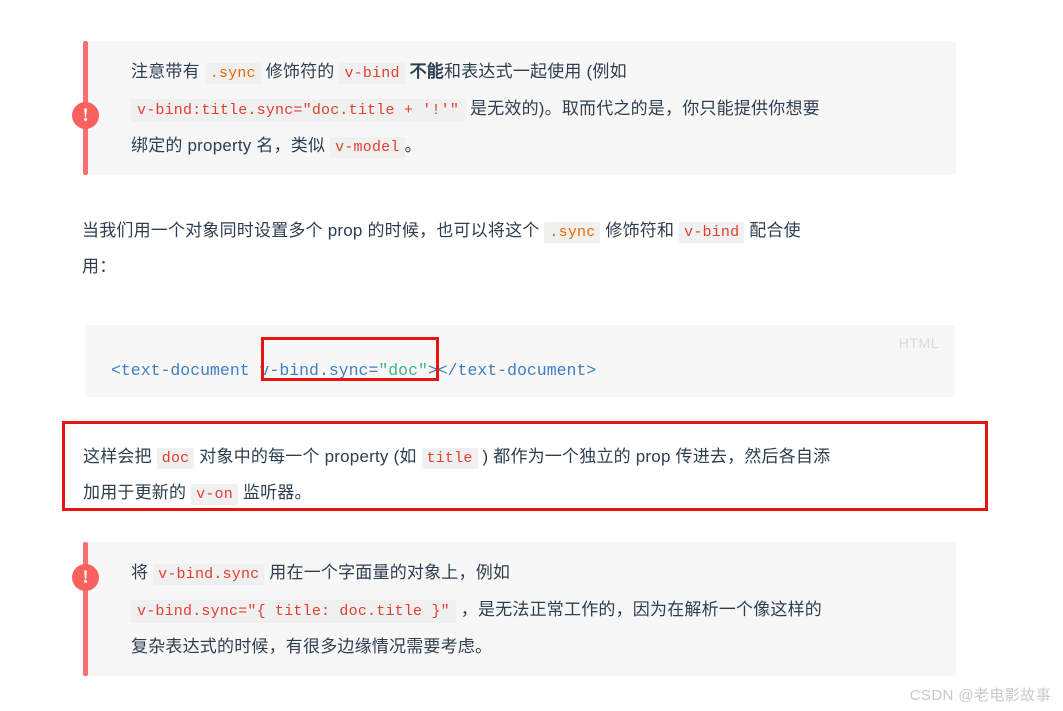  What do you see at coordinates (175, 458) in the screenshot?
I see `inline-code-doc: doc` at bounding box center [175, 458].